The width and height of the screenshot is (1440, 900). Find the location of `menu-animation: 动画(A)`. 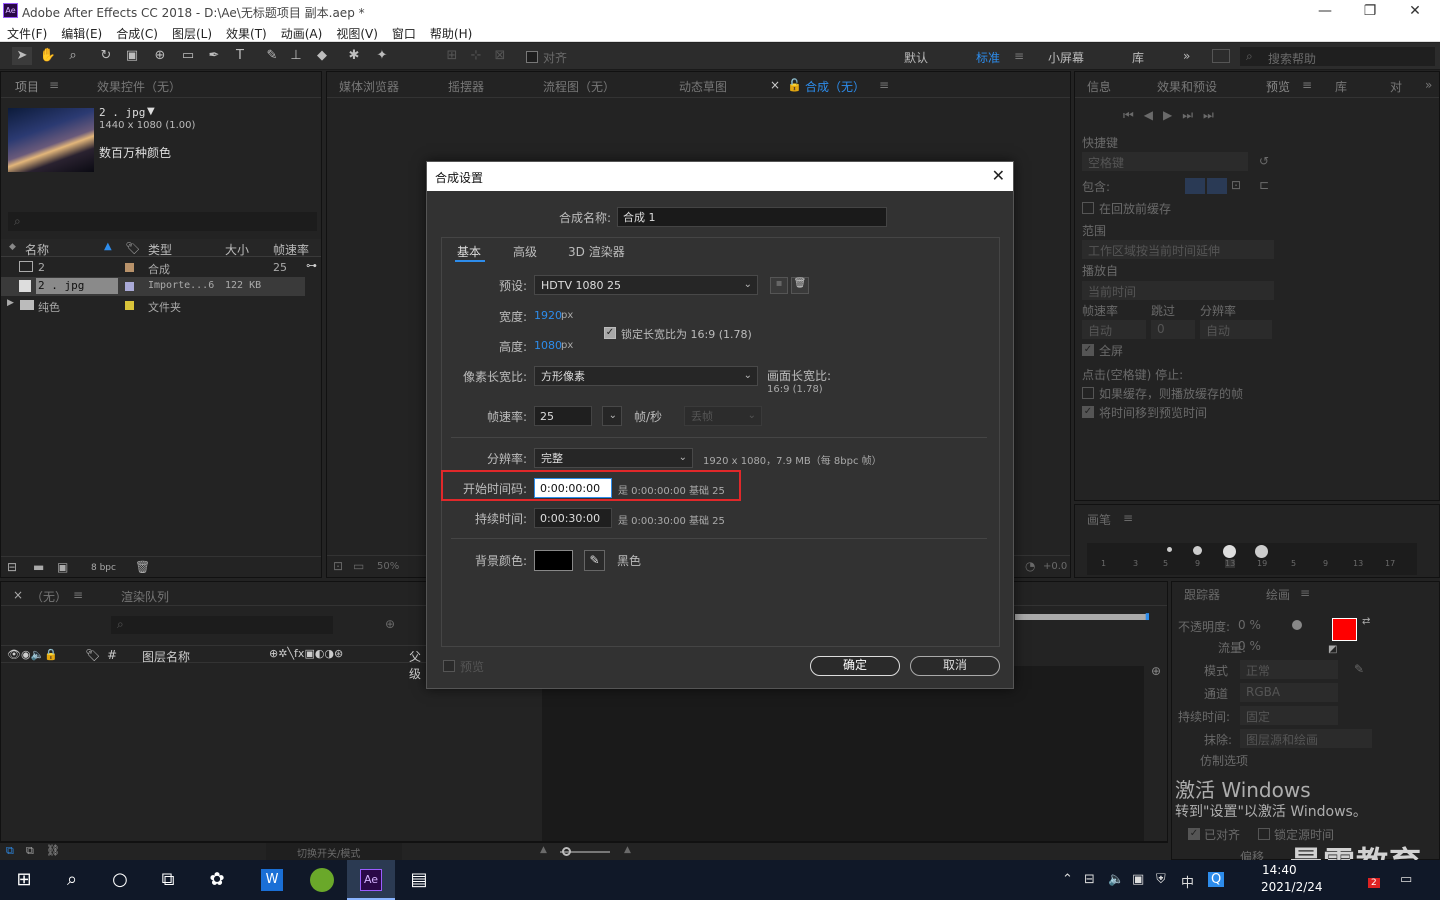

menu-animation: 动画(A) is located at coordinates (302, 32).